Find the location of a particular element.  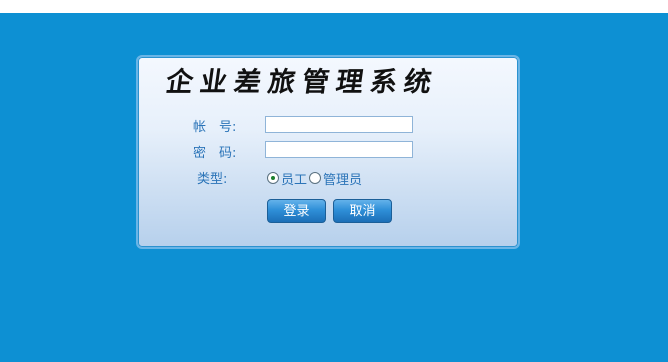

admin-radio-label: 管理员 is located at coordinates (342, 178).